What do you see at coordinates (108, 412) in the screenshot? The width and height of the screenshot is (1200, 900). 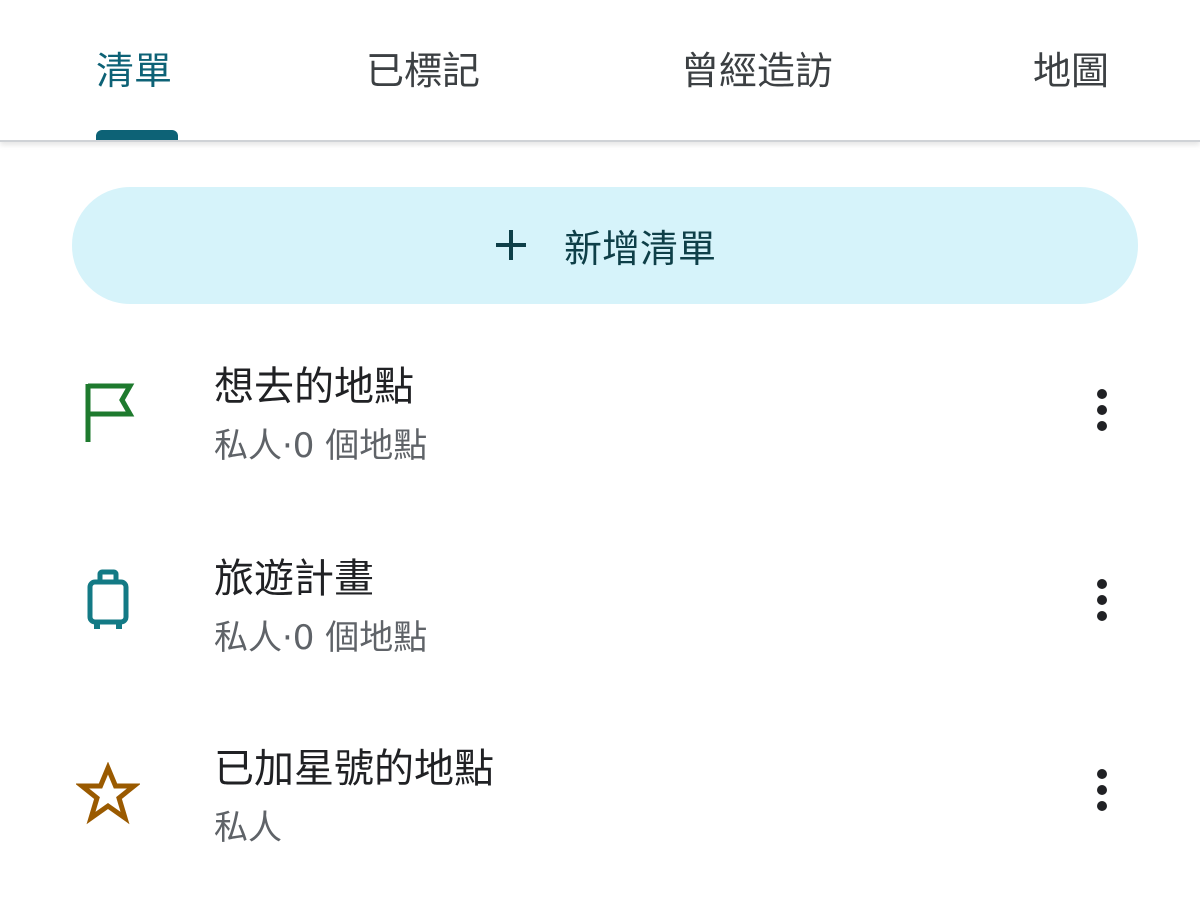 I see `flag-icon` at bounding box center [108, 412].